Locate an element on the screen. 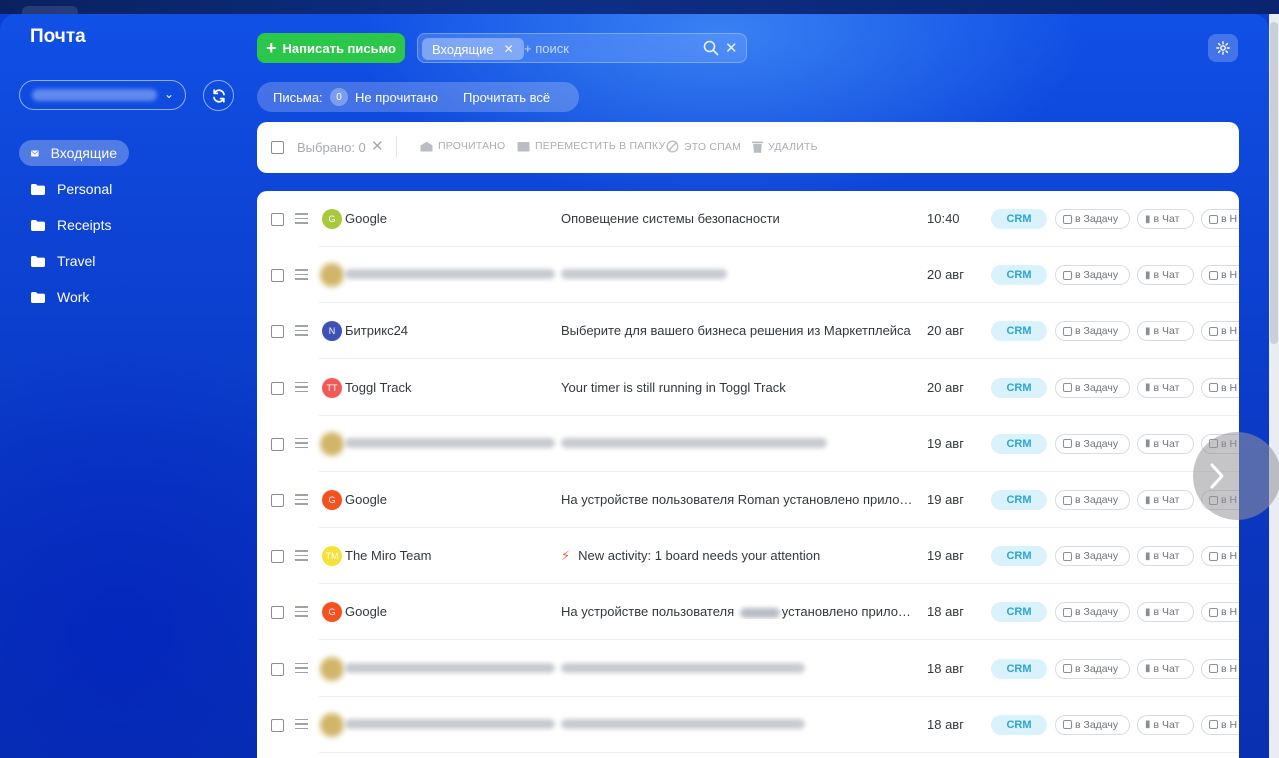 The height and width of the screenshot is (758, 1279). search-placeholder: + поиск is located at coordinates (546, 48).